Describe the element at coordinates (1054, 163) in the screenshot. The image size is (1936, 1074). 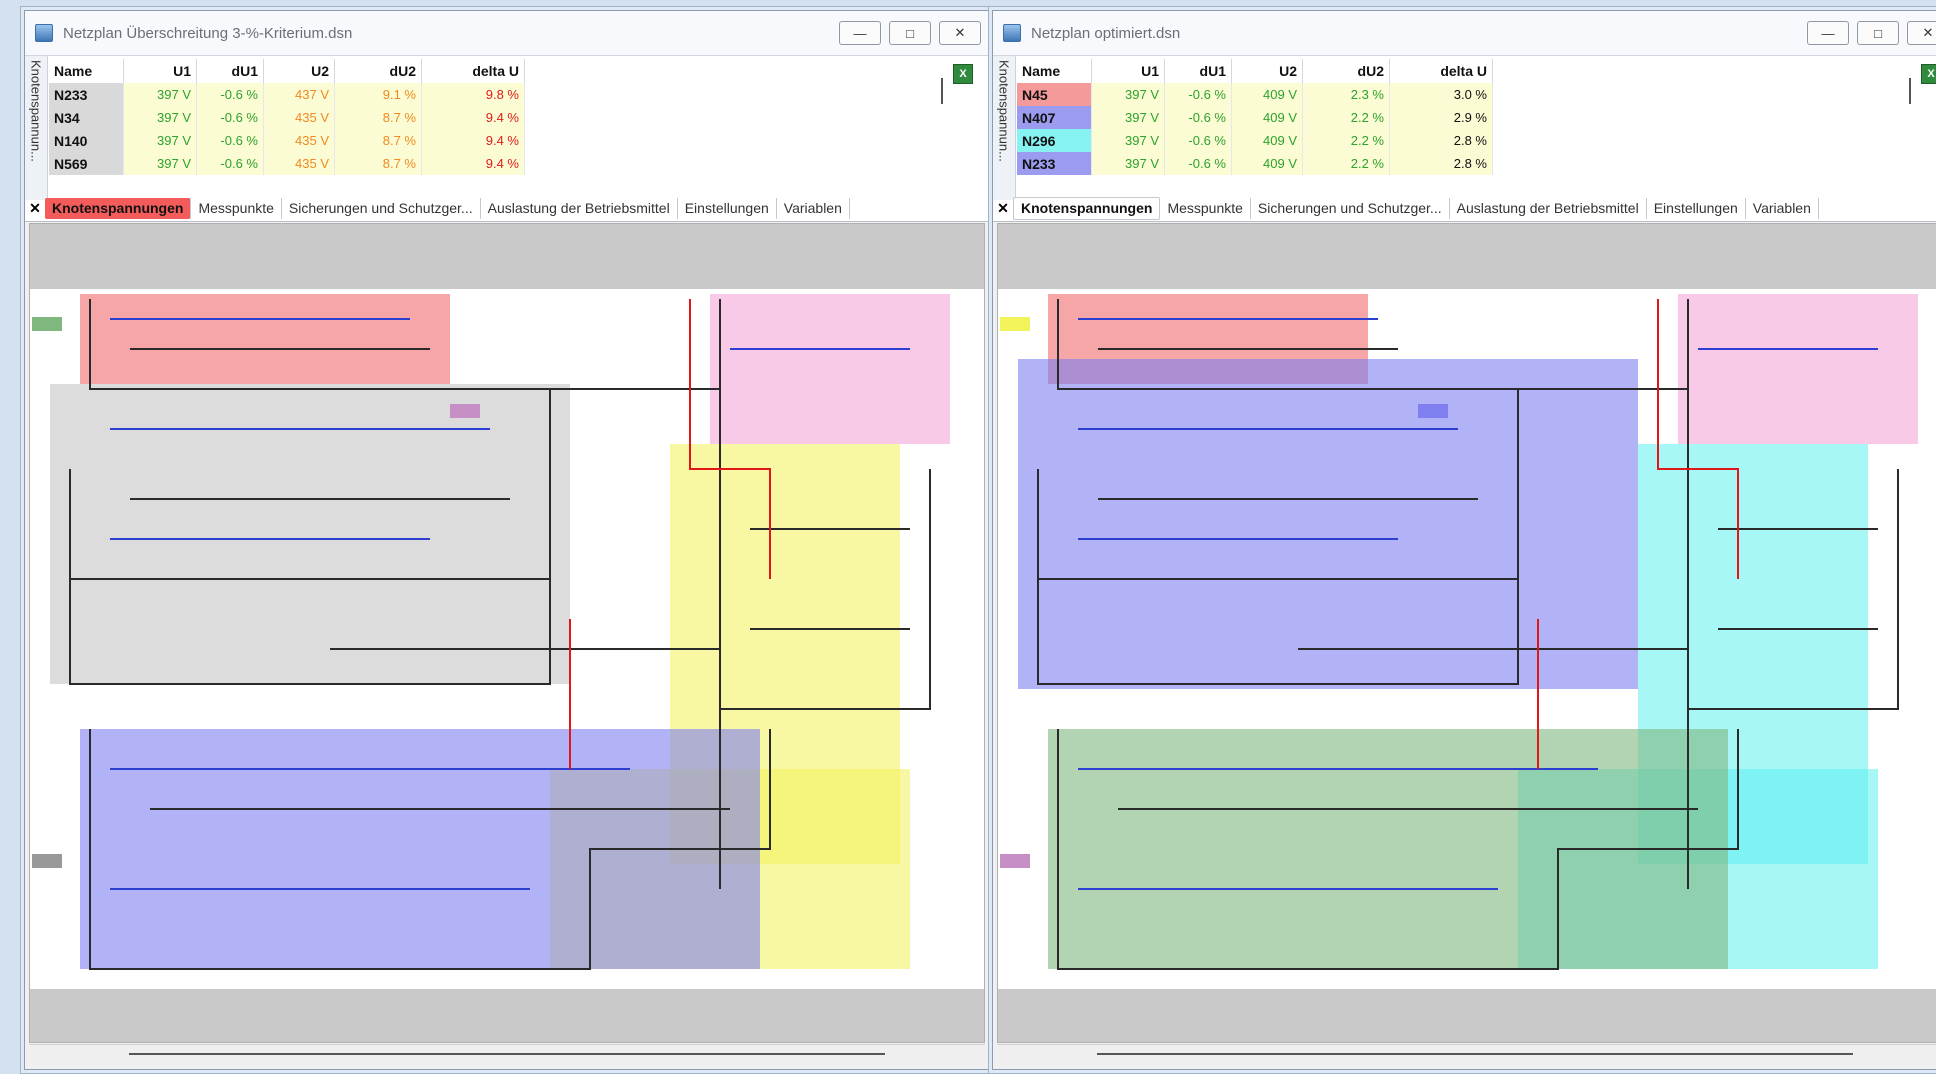
I see `cell-name: N233` at that location.